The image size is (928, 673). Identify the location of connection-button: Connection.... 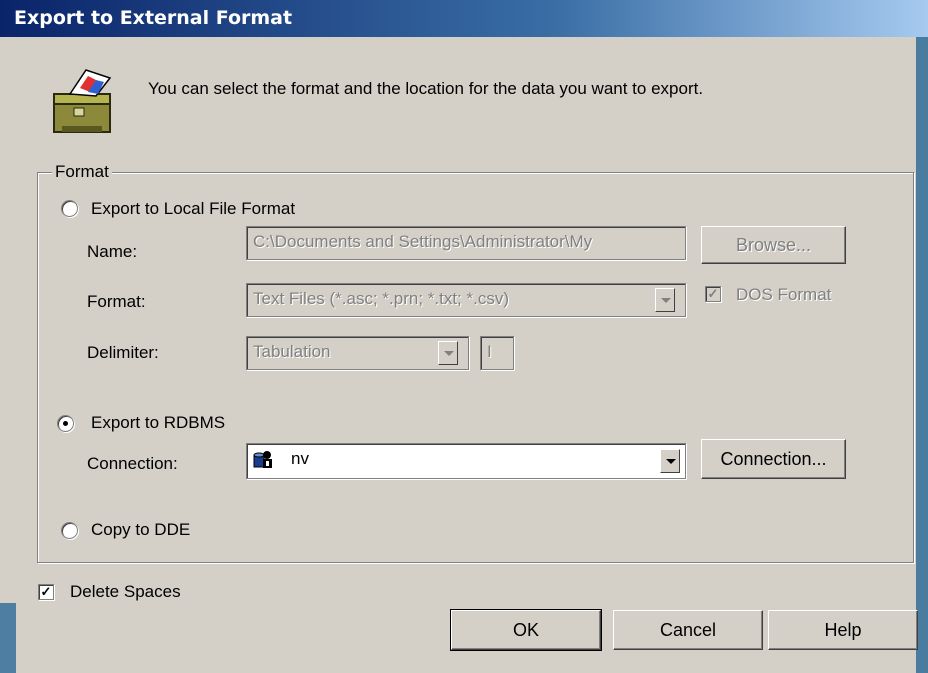
(773, 459).